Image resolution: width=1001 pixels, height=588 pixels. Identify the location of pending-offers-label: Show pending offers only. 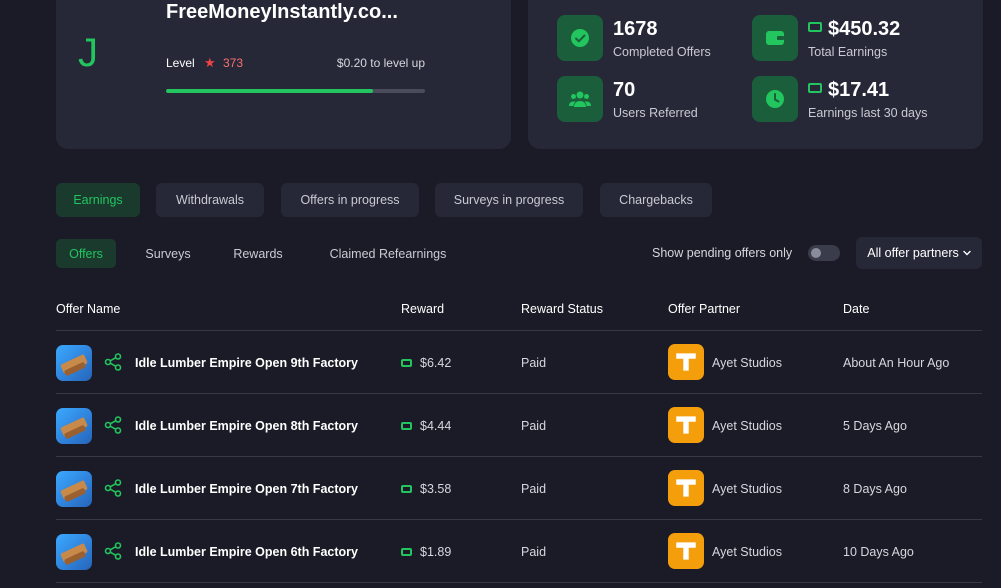
(722, 253).